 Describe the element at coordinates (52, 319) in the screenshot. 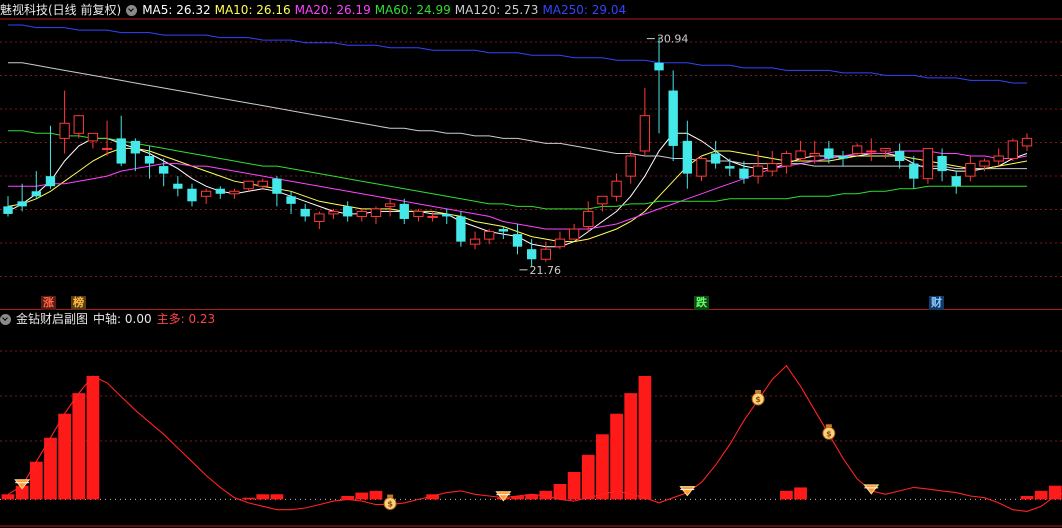

I see `sub-panel-title: 金钻财启副图` at that location.